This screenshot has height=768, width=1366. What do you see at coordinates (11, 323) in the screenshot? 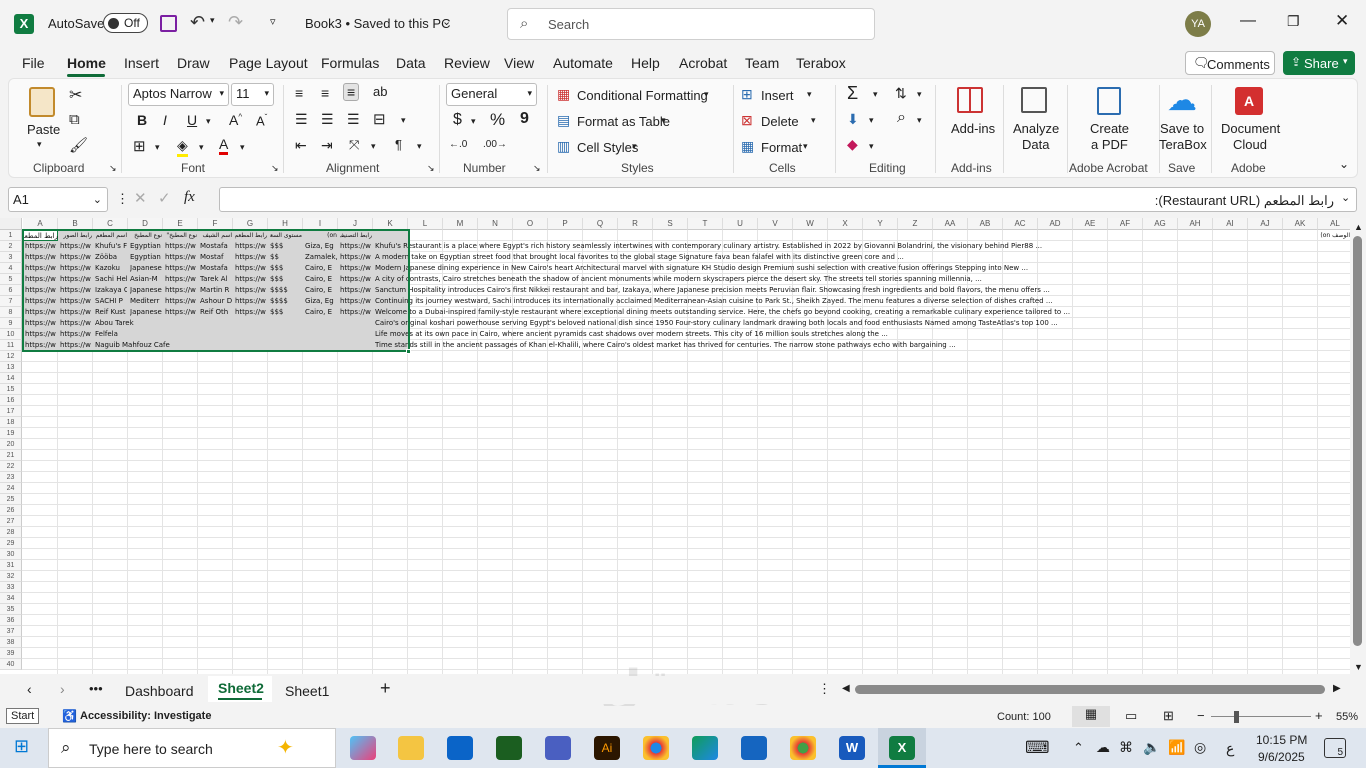
I see `row-header: 9` at bounding box center [11, 323].